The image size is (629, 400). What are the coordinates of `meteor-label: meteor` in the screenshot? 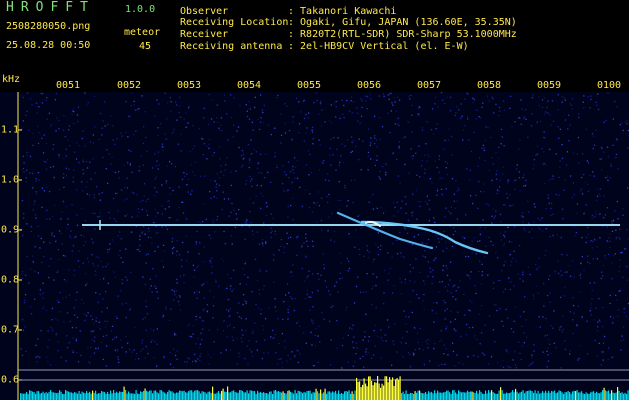 It's located at (142, 32).